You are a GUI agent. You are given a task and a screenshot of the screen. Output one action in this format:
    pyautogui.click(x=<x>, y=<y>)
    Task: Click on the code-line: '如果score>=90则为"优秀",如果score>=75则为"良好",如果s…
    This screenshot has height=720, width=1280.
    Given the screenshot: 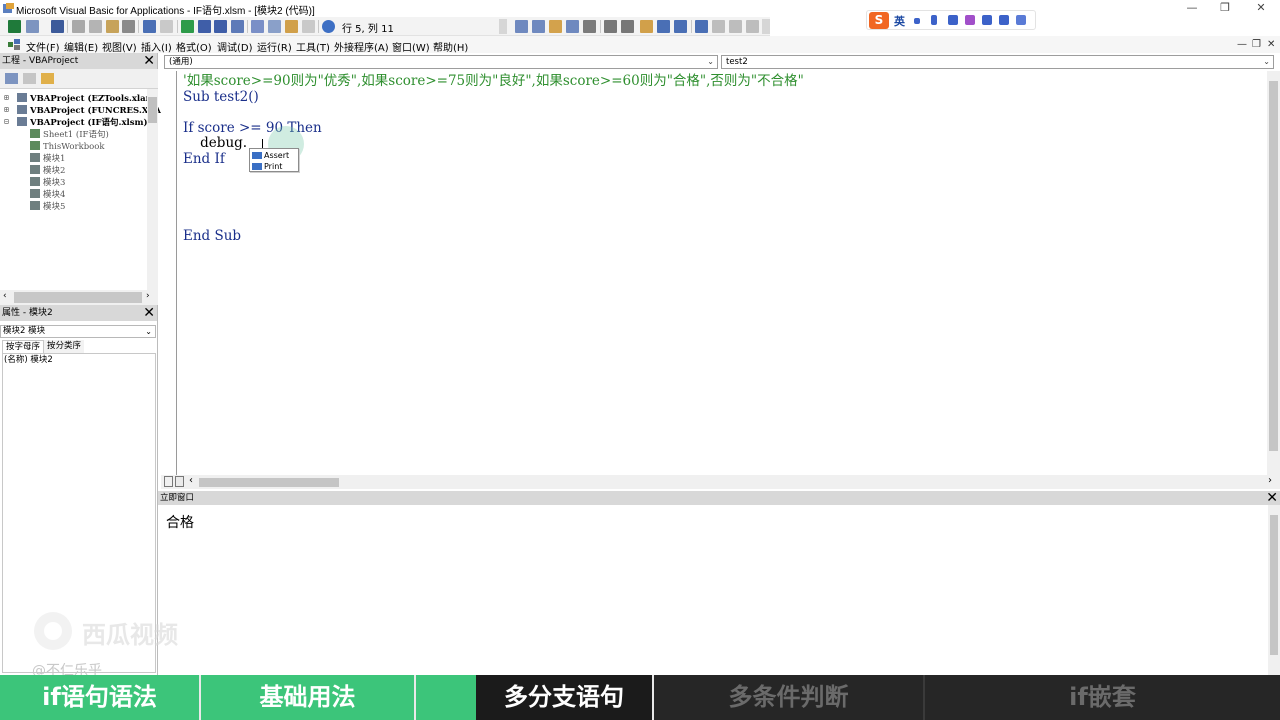 What is the action you would take?
    pyautogui.click(x=493, y=81)
    